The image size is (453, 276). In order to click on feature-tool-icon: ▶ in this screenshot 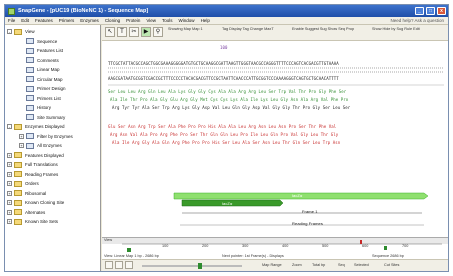, I will do `click(146, 32)`.